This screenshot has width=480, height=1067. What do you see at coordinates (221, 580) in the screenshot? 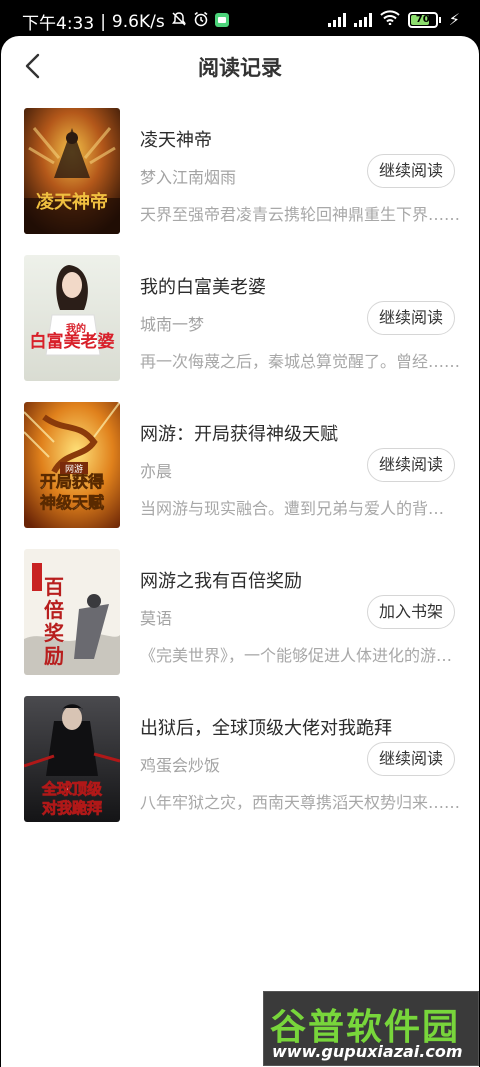
I see `book-title: 网游之我有百倍奖励` at bounding box center [221, 580].